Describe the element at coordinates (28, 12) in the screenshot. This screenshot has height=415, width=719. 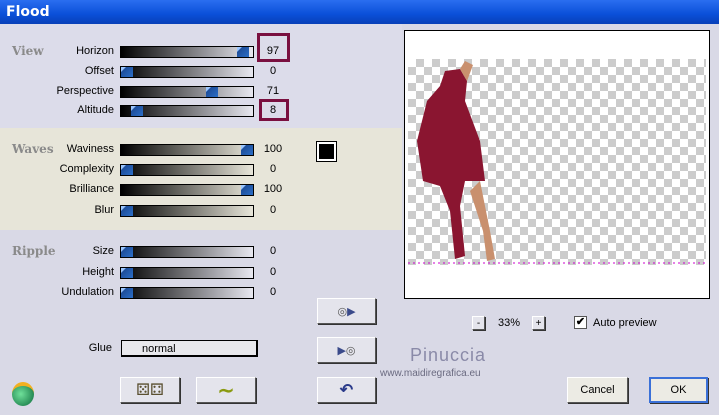
I see `window-title: Flood` at that location.